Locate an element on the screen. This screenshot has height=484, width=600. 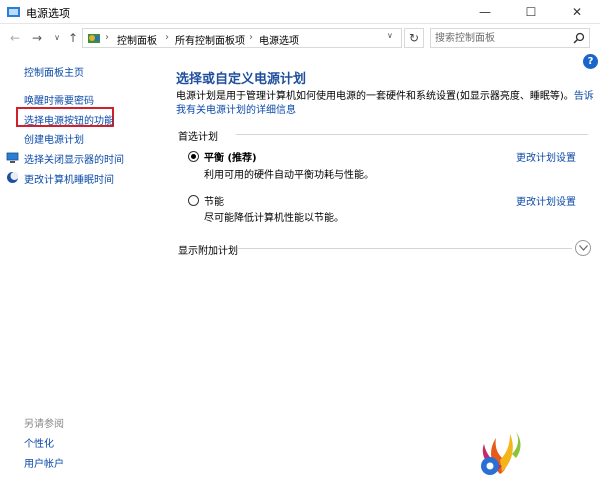
back-button: ← is located at coordinates (15, 38).